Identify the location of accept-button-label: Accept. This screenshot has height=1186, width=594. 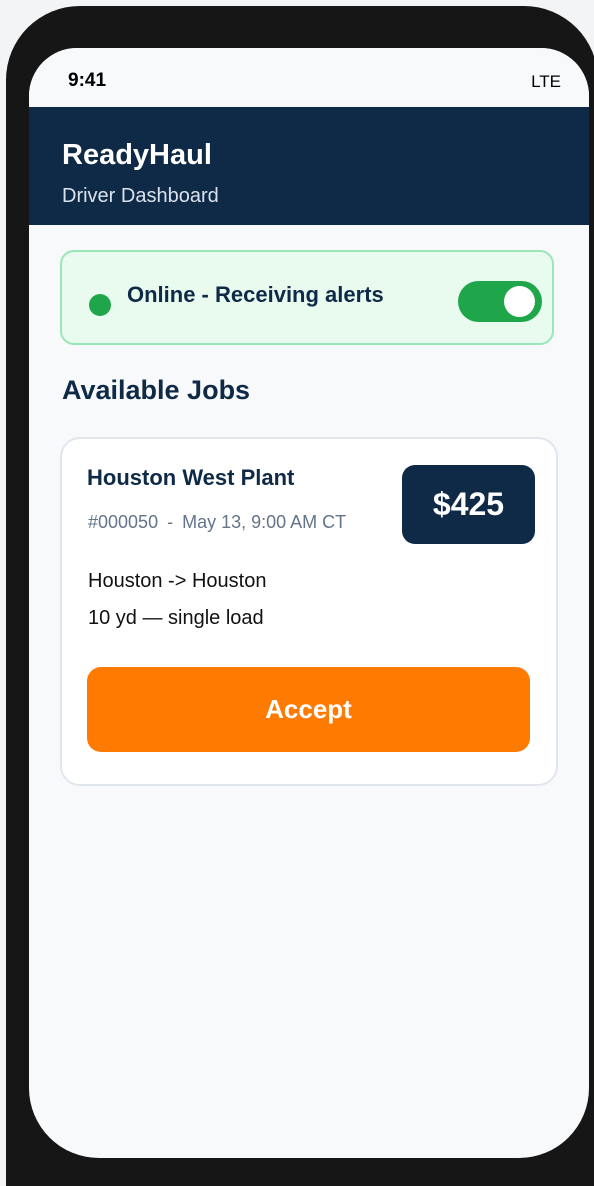
(308, 709).